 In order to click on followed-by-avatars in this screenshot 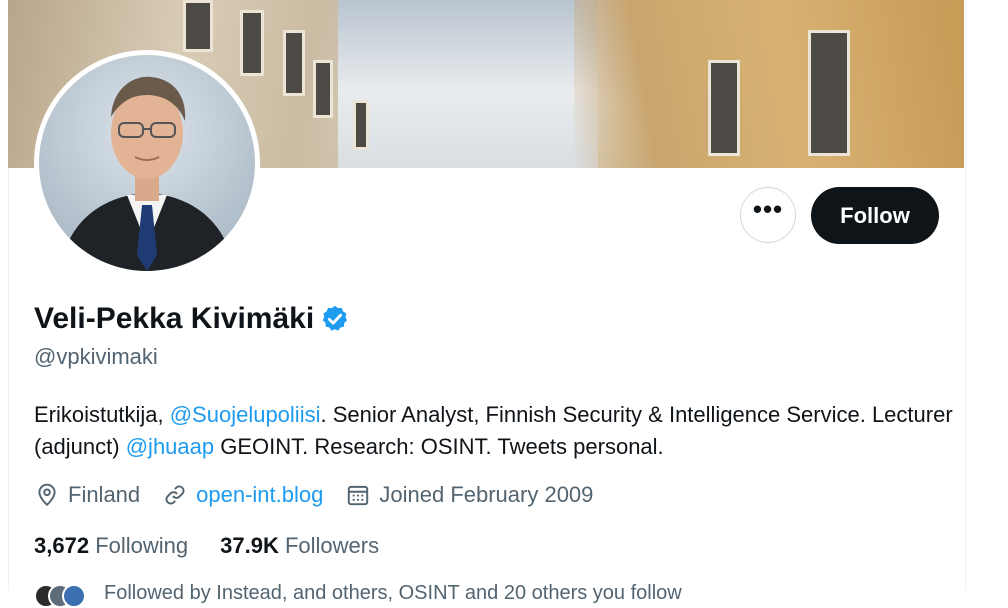, I will do `click(64, 595)`.